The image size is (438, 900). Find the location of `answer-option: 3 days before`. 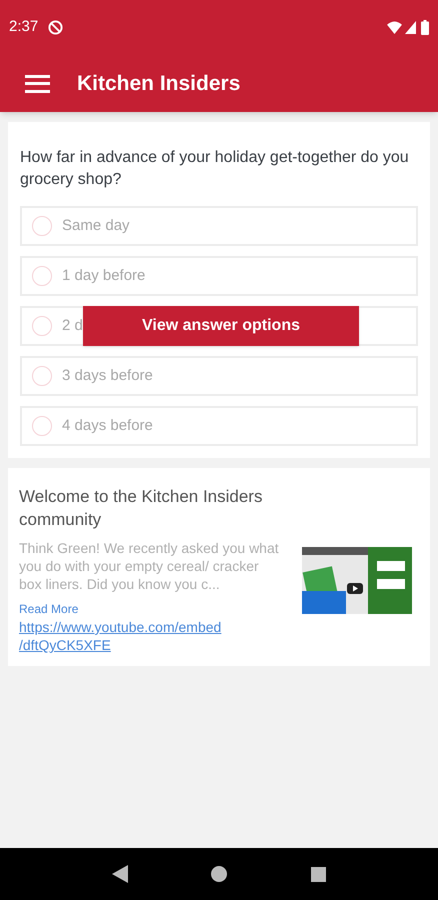

answer-option: 3 days before is located at coordinates (219, 376).